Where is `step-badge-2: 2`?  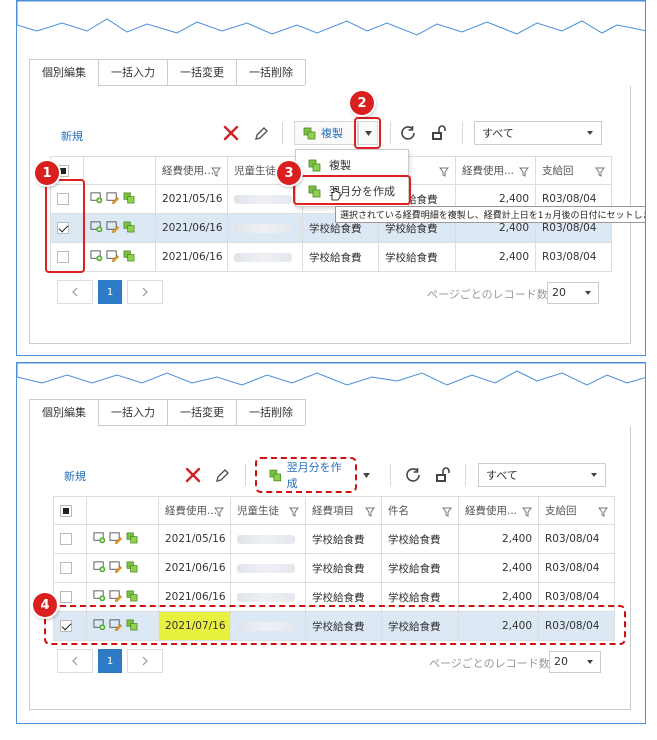
step-badge-2: 2 is located at coordinates (362, 103).